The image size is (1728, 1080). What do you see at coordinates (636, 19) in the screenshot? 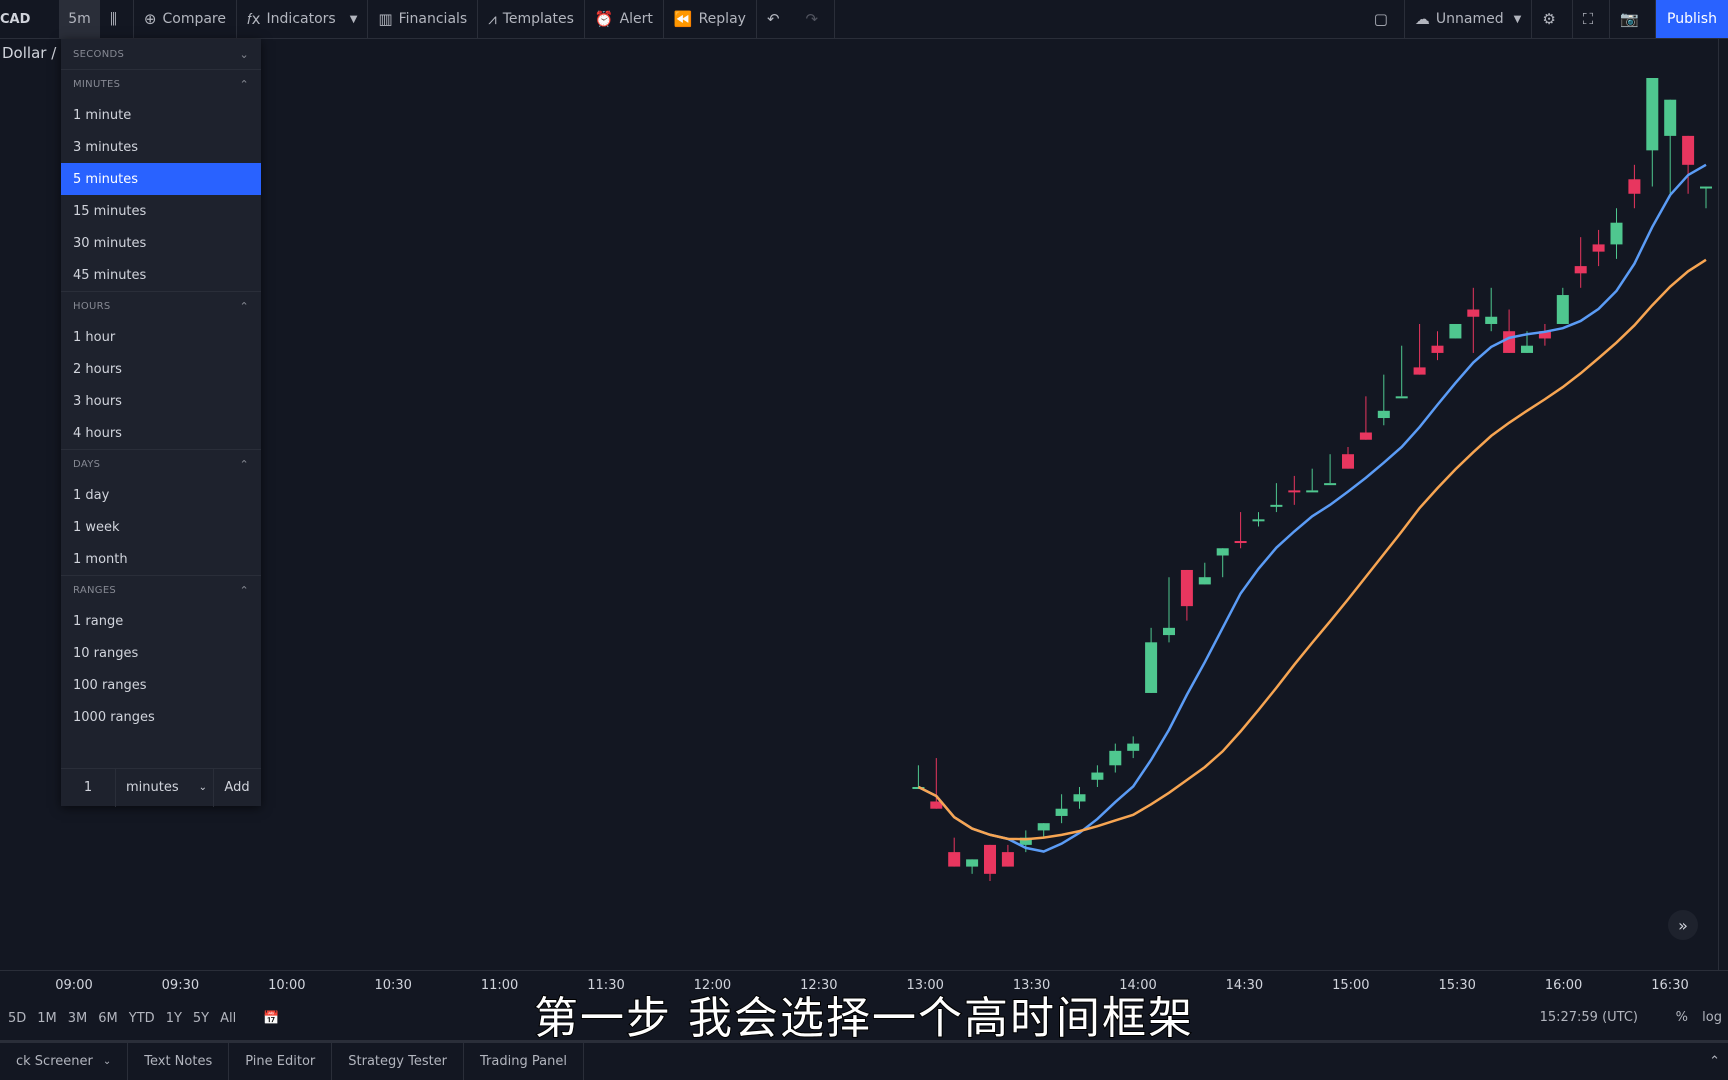
I see `alert-label: Alert` at bounding box center [636, 19].